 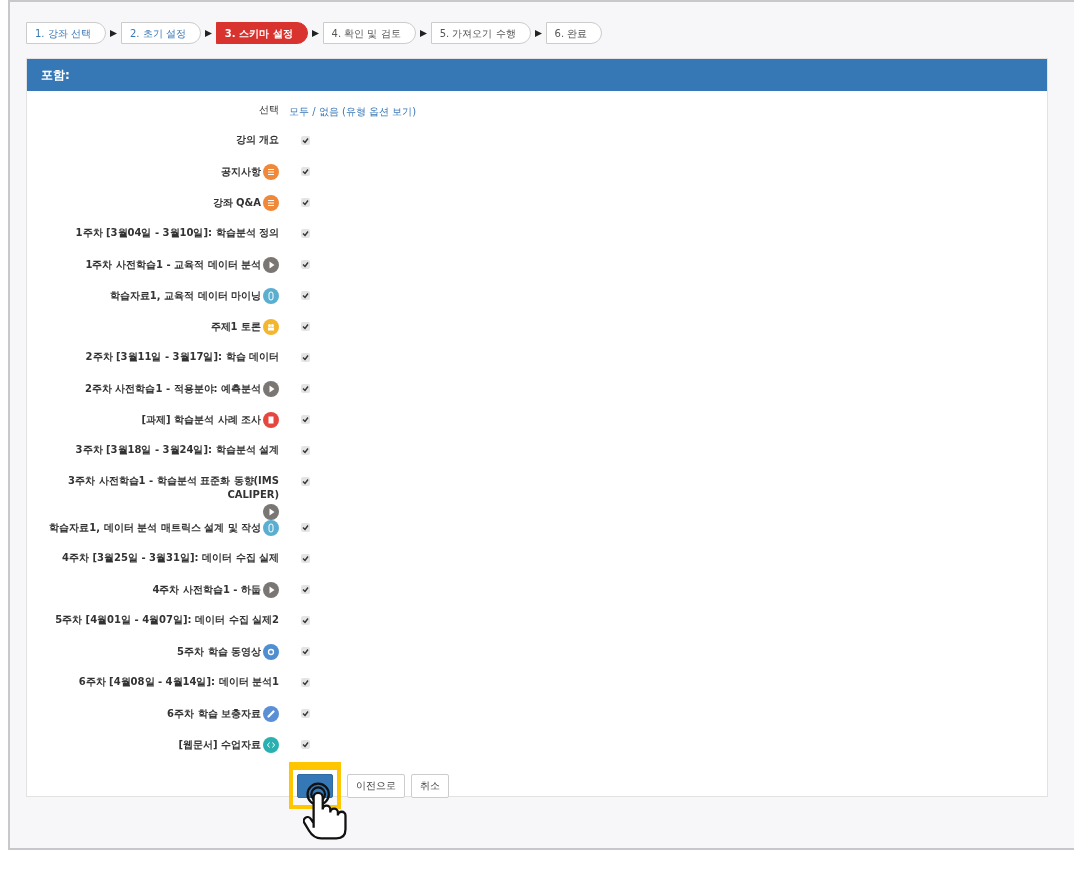 I want to click on document-icon, so click(x=271, y=420).